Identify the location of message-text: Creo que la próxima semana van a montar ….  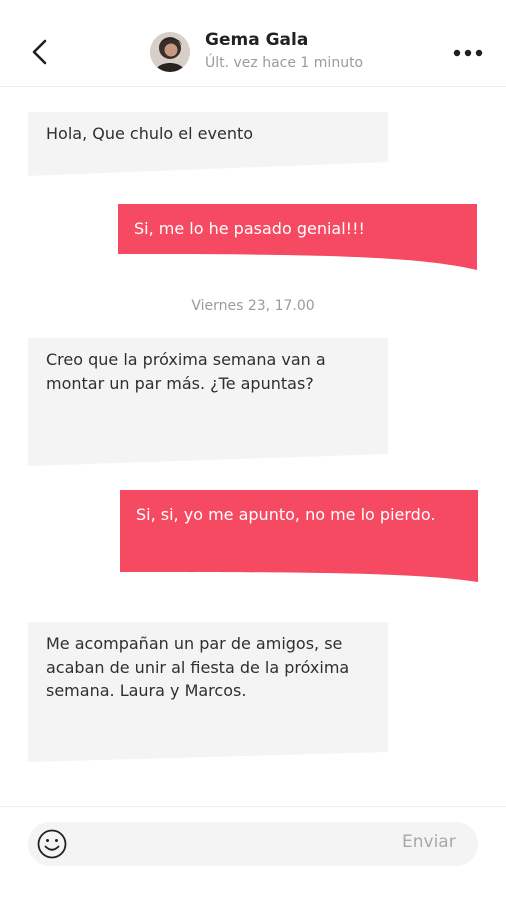
(186, 371).